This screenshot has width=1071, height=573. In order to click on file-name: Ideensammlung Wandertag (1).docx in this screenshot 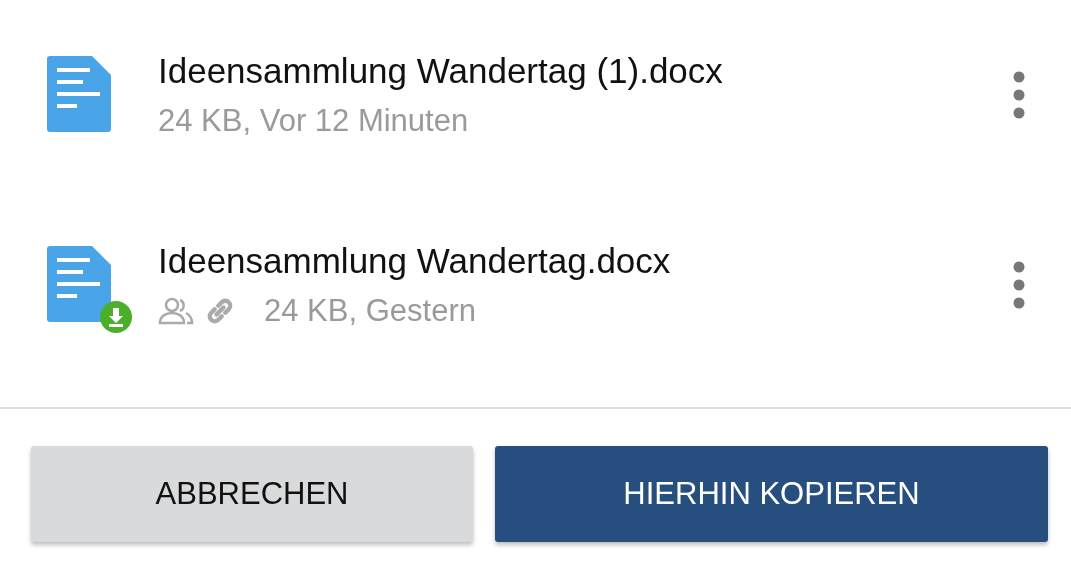, I will do `click(441, 71)`.